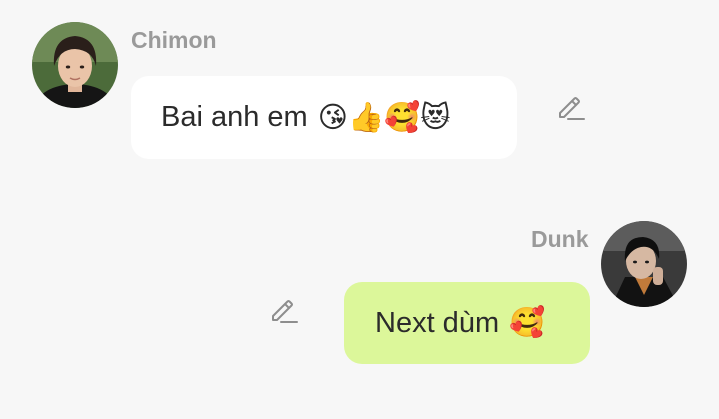  Describe the element at coordinates (234, 117) in the screenshot. I see `message-text: Bai anh em` at that location.